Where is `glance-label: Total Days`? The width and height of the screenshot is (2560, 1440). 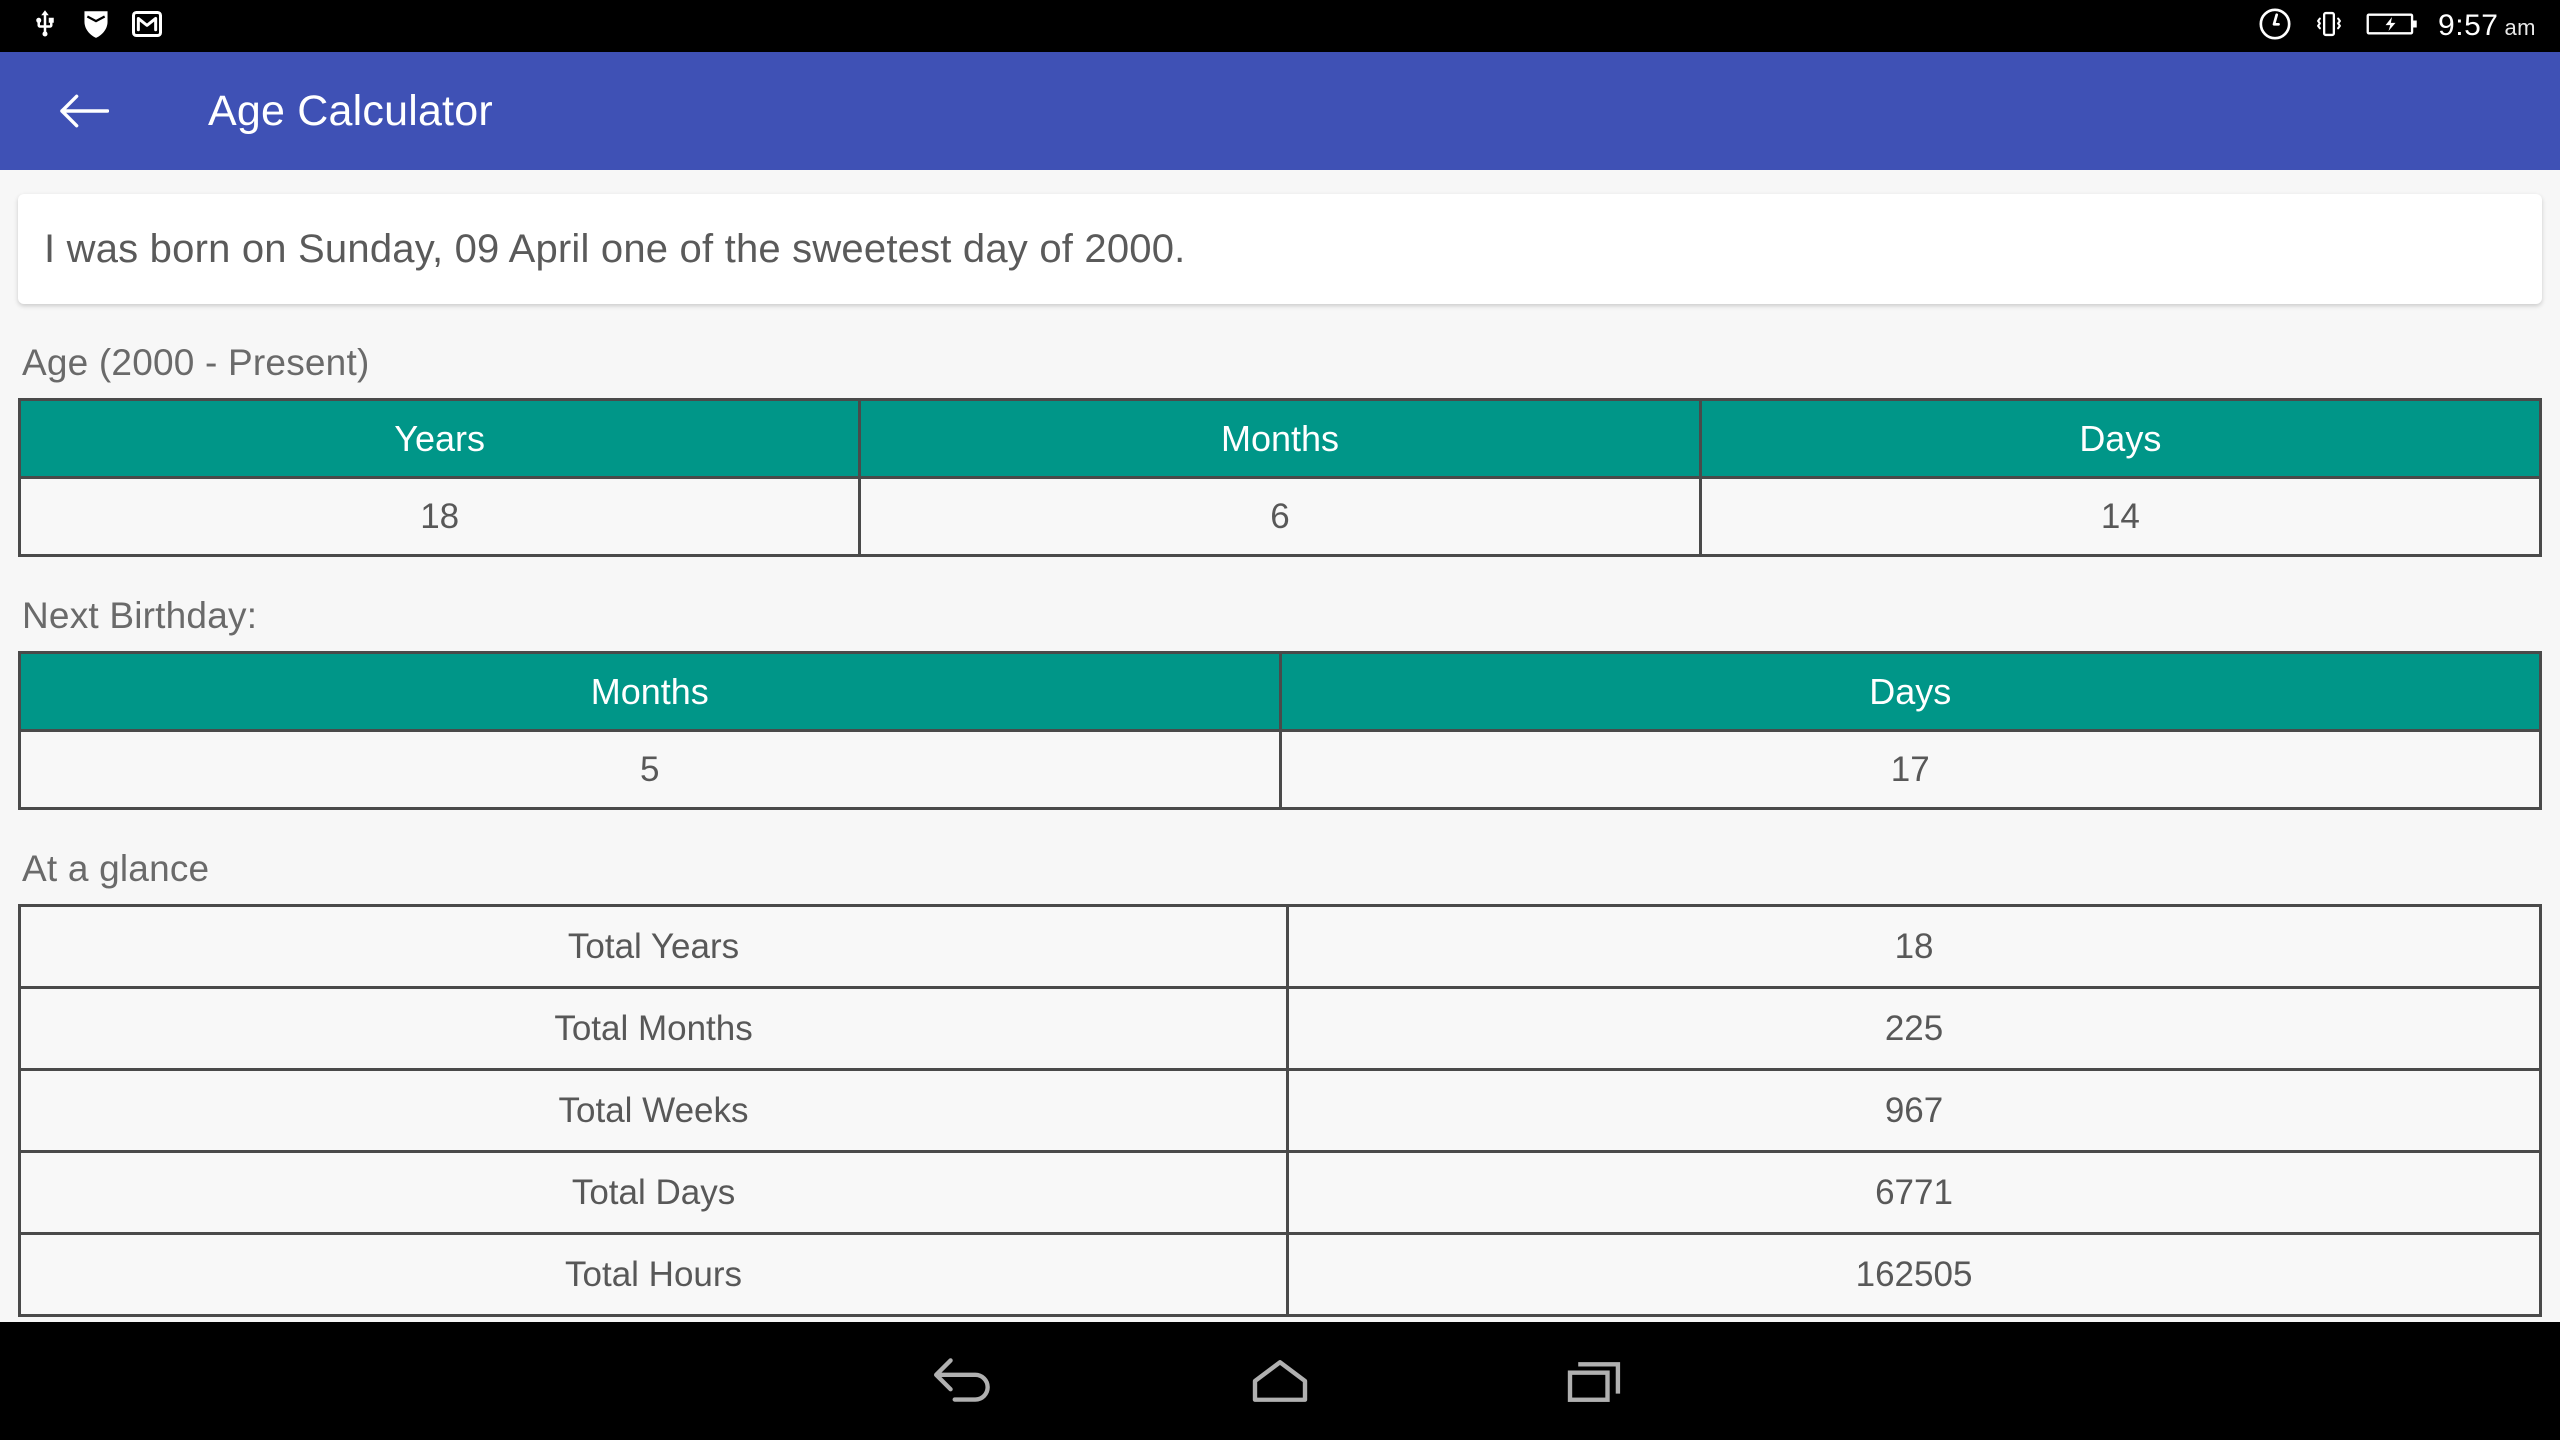 glance-label: Total Days is located at coordinates (653, 1192).